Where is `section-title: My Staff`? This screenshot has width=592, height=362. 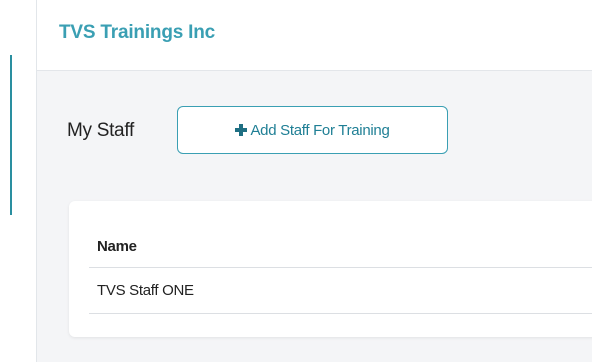 section-title: My Staff is located at coordinates (100, 130).